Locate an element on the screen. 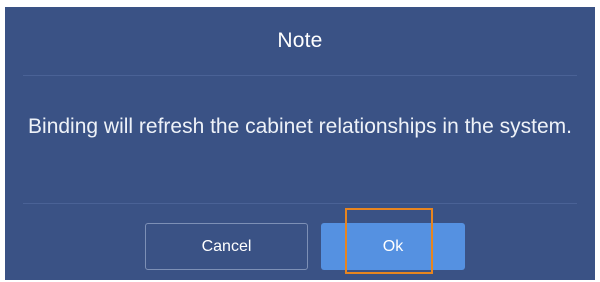 This screenshot has height=282, width=600. cancel-button: Cancel is located at coordinates (226, 246).